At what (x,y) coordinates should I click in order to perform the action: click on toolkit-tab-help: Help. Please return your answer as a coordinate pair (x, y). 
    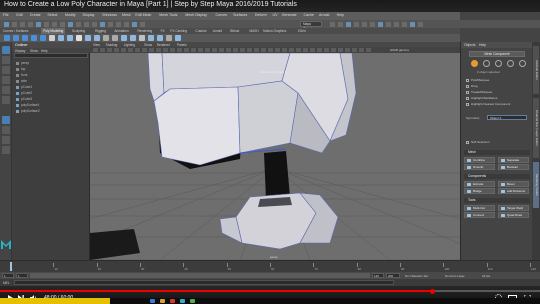
    Looking at the image, I should click on (482, 45).